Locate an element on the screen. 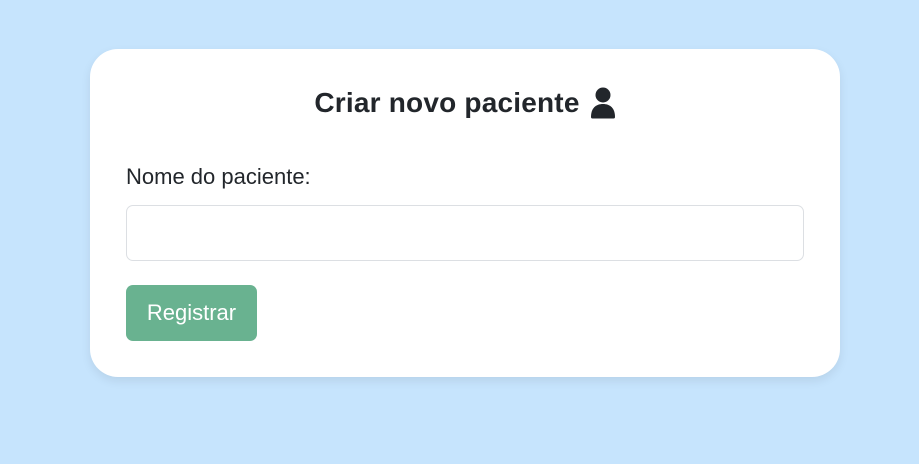  form-header: Criar novo paciente is located at coordinates (465, 103).